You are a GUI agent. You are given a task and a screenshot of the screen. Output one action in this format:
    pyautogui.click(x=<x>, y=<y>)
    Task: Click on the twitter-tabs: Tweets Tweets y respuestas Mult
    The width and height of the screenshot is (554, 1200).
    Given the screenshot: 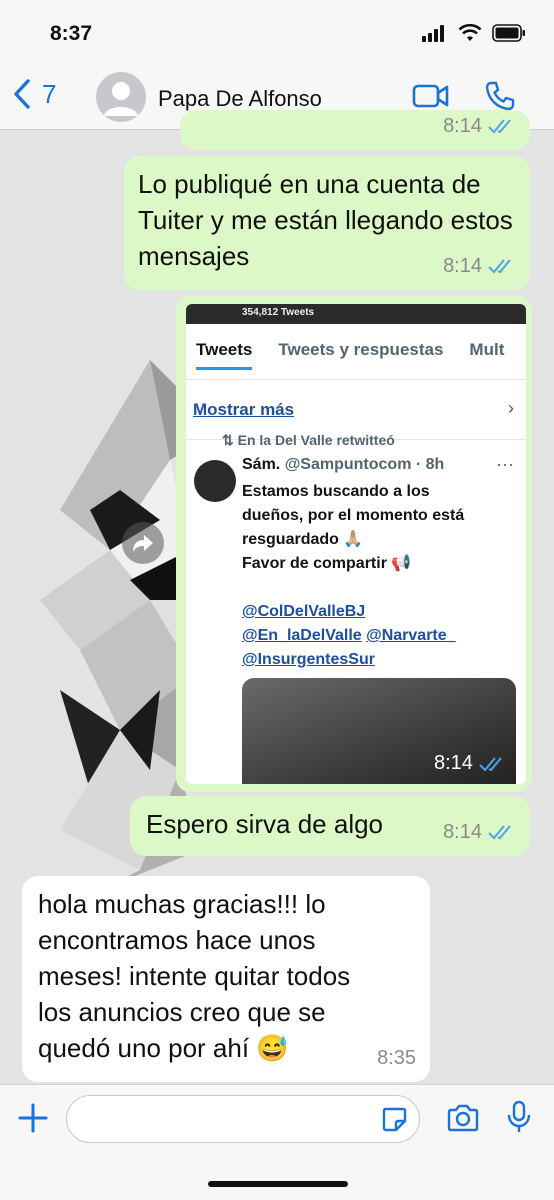 What is the action you would take?
    pyautogui.click(x=356, y=352)
    